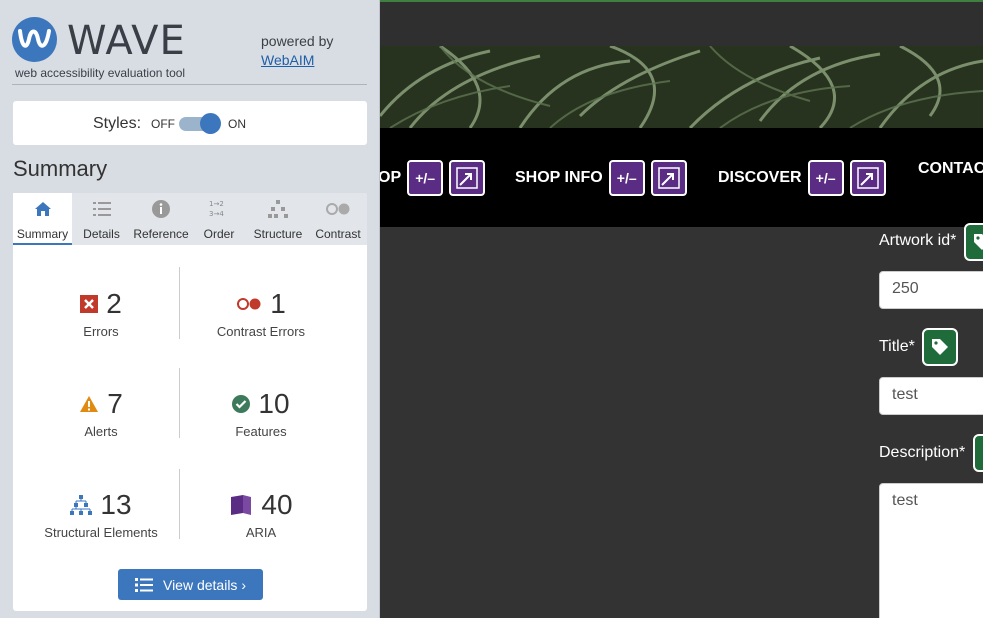  What do you see at coordinates (101, 413) in the screenshot?
I see `summary-alerts: 7 Alerts` at bounding box center [101, 413].